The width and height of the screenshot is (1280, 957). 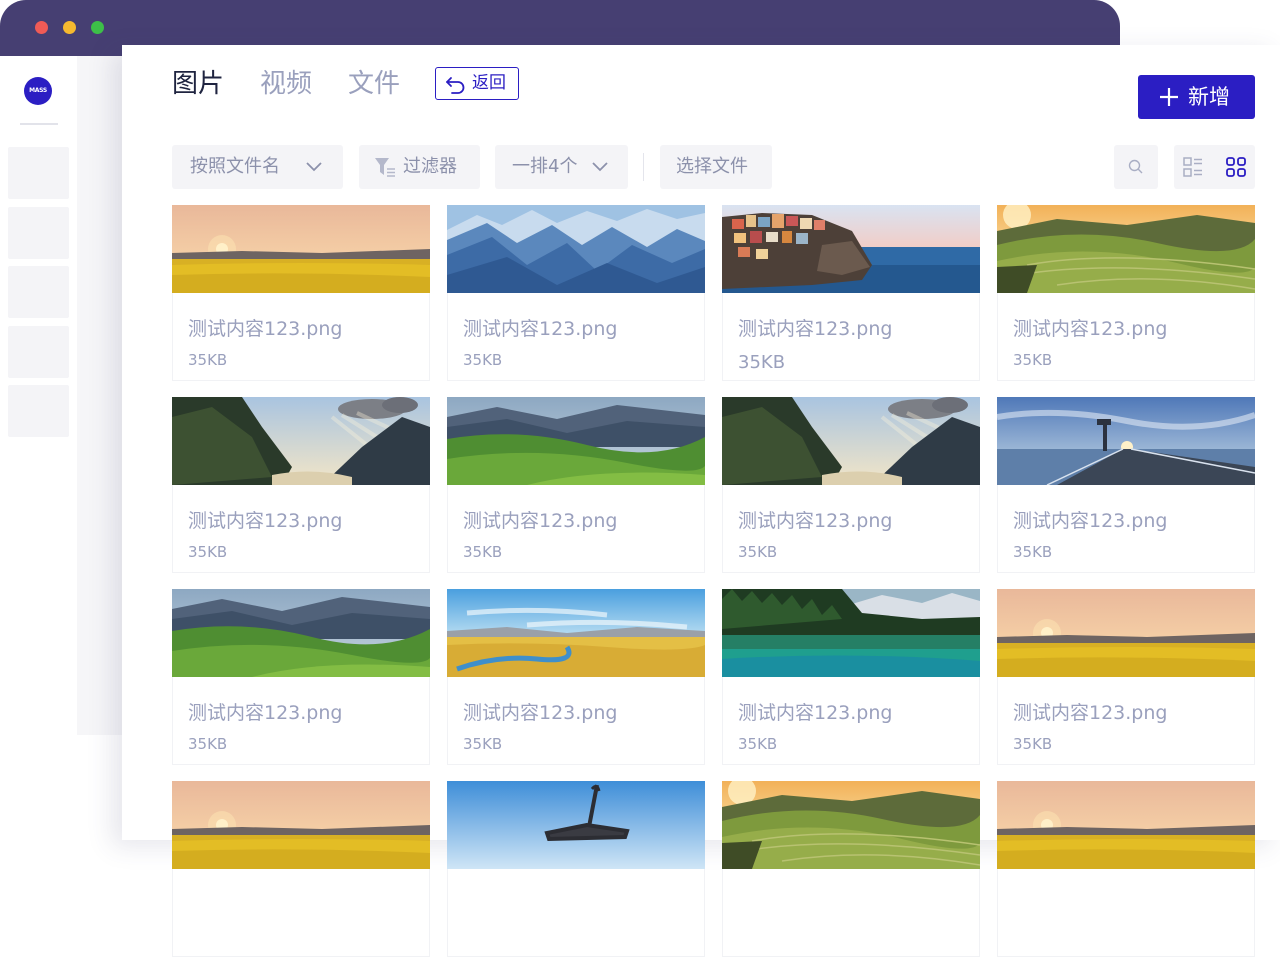 I want to click on add-button-label: 新增, so click(x=1209, y=97).